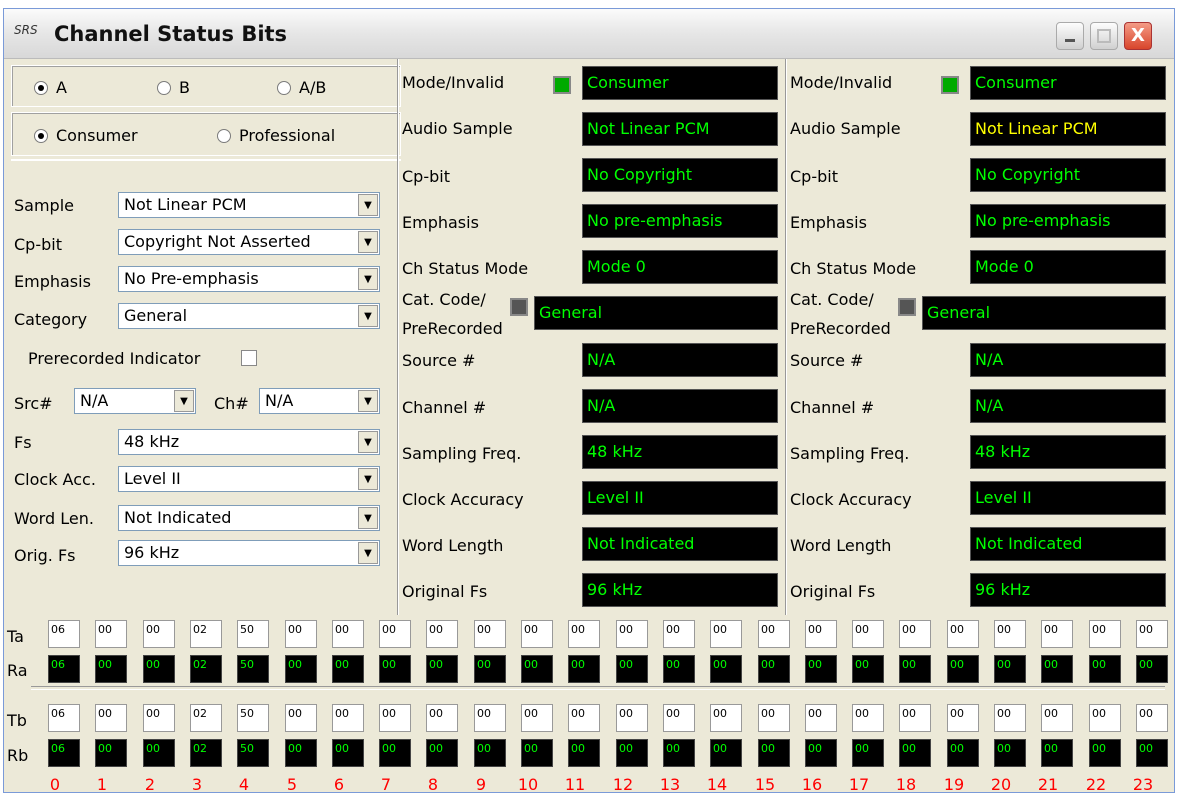 Image resolution: width=1181 pixels, height=794 pixels. What do you see at coordinates (339, 784) in the screenshot?
I see `byte-index-label: 6` at bounding box center [339, 784].